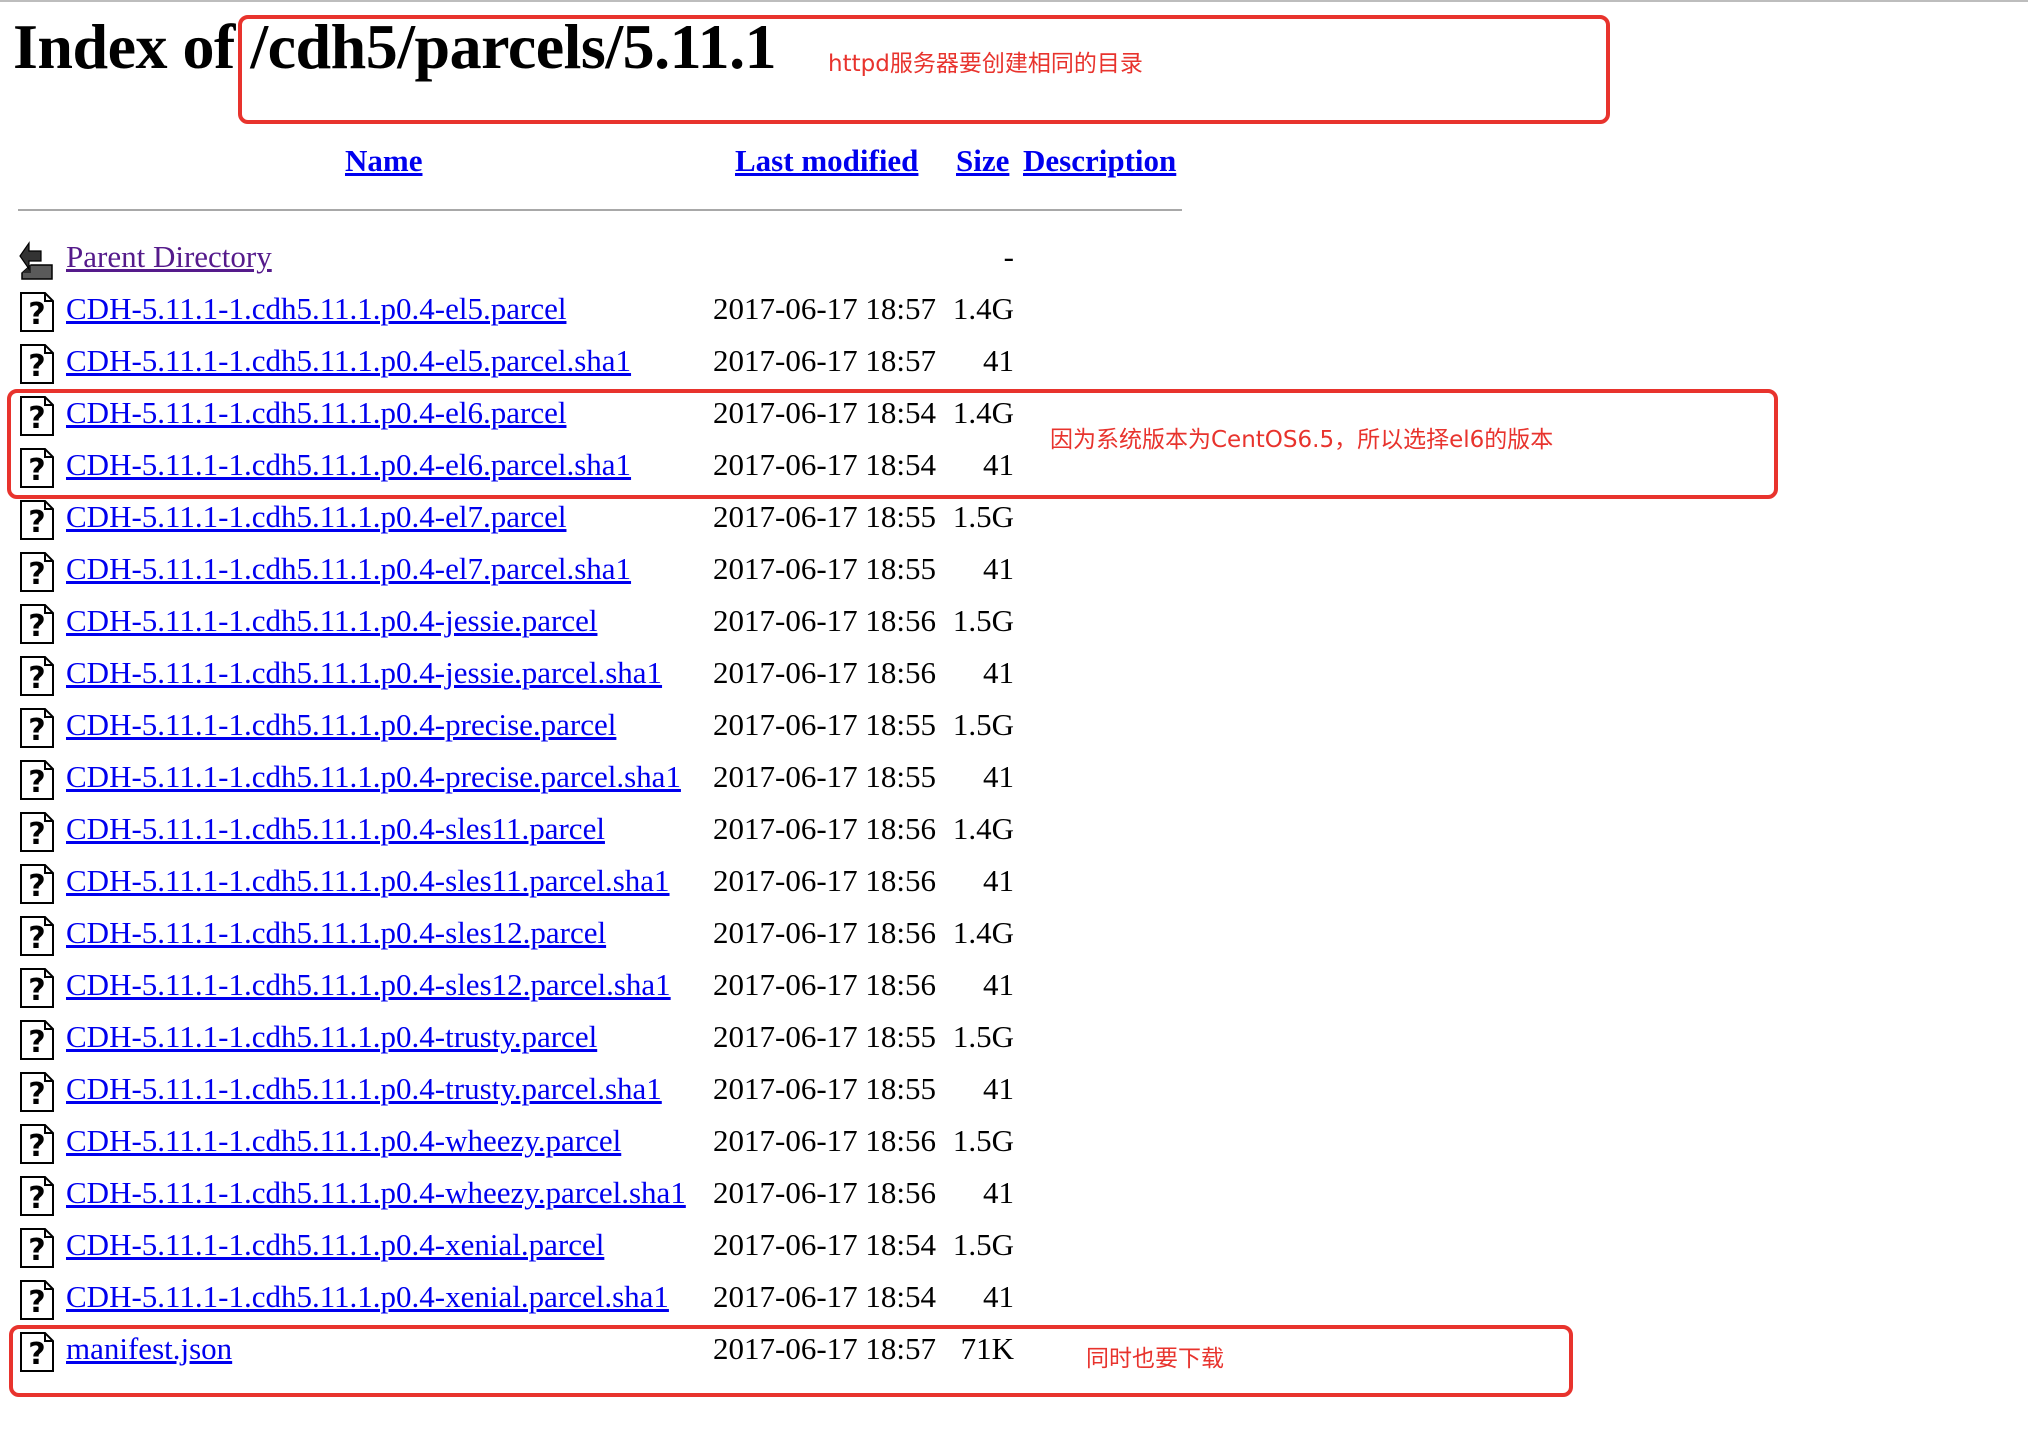 Image resolution: width=2028 pixels, height=1432 pixels. Describe the element at coordinates (826, 161) in the screenshot. I see `column-header-last-modified: Last modified` at that location.